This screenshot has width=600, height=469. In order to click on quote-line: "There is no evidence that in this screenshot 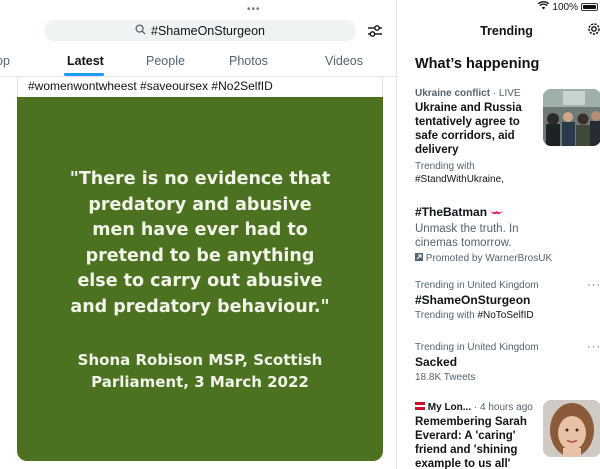, I will do `click(200, 179)`.